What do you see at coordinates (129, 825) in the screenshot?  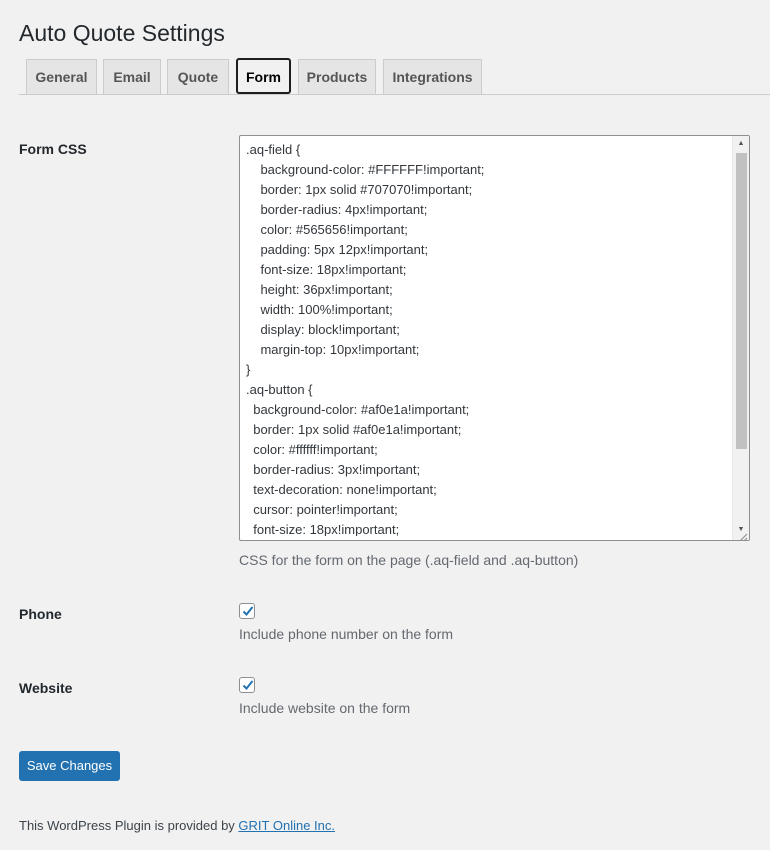 I see `footer-text: This WordPress Plugin is provided by` at bounding box center [129, 825].